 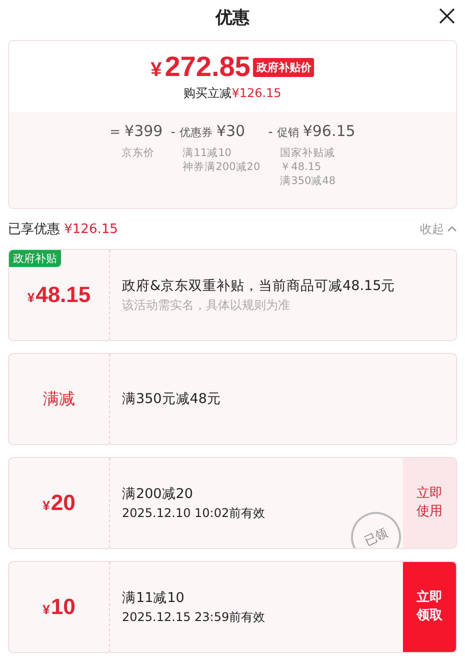 What do you see at coordinates (143, 131) in the screenshot?
I see `breakdown-amount: ¥399` at bounding box center [143, 131].